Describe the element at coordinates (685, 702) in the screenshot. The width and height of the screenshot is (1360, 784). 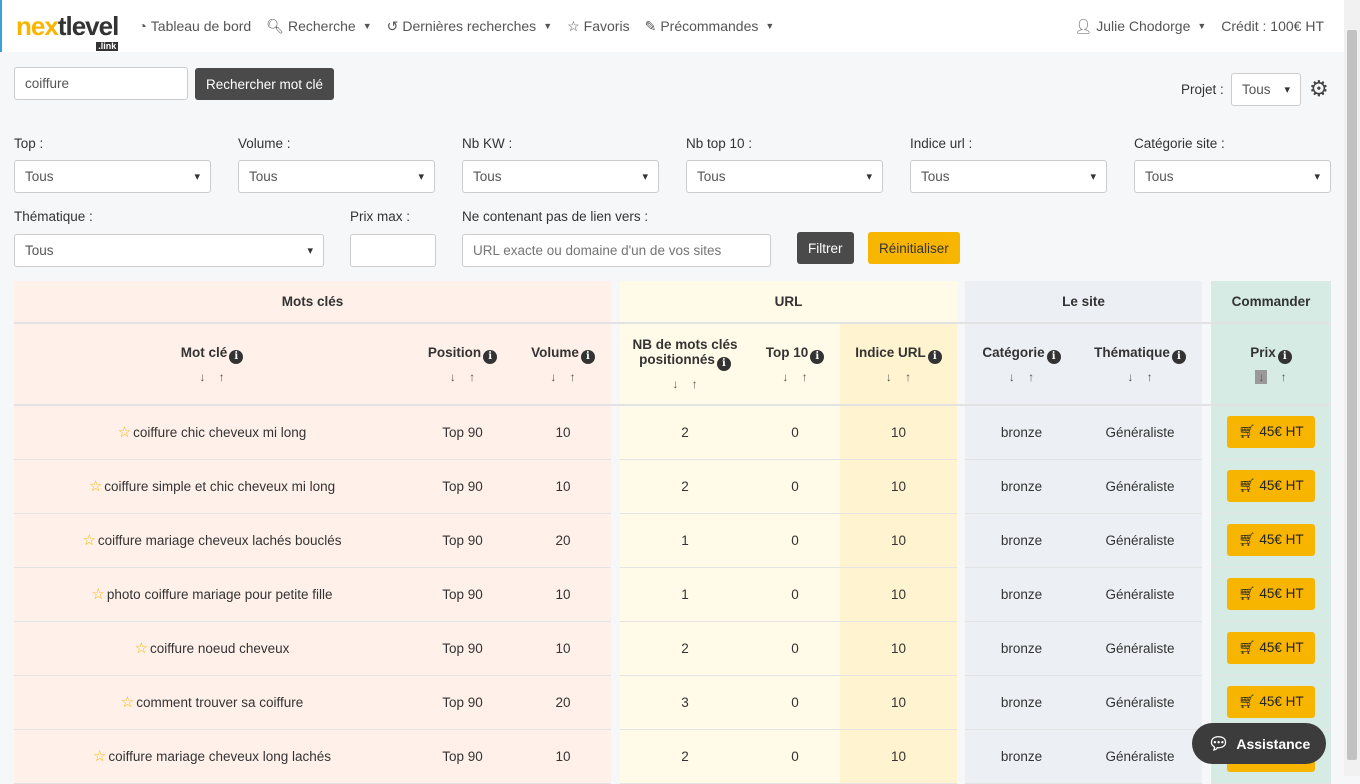
I see `cell-nb: 3` at that location.